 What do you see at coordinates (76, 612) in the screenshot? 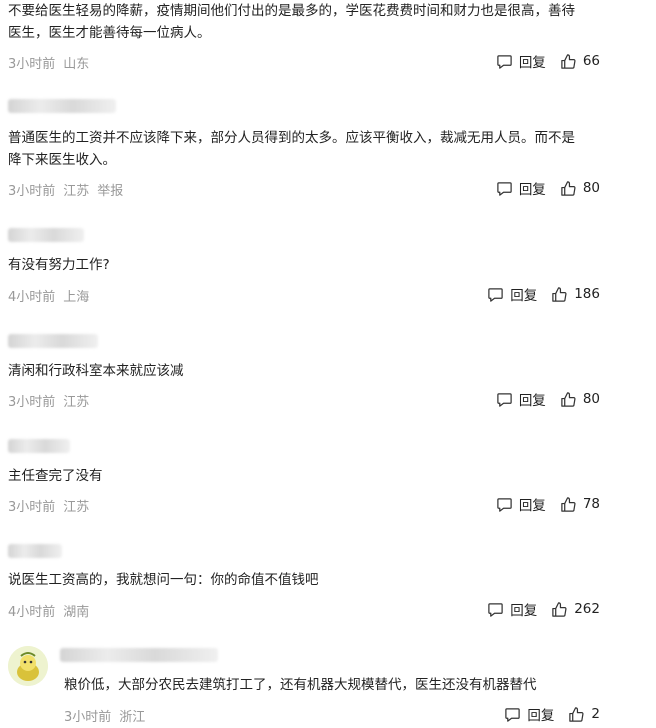
I see `comment-location: 湖南` at bounding box center [76, 612].